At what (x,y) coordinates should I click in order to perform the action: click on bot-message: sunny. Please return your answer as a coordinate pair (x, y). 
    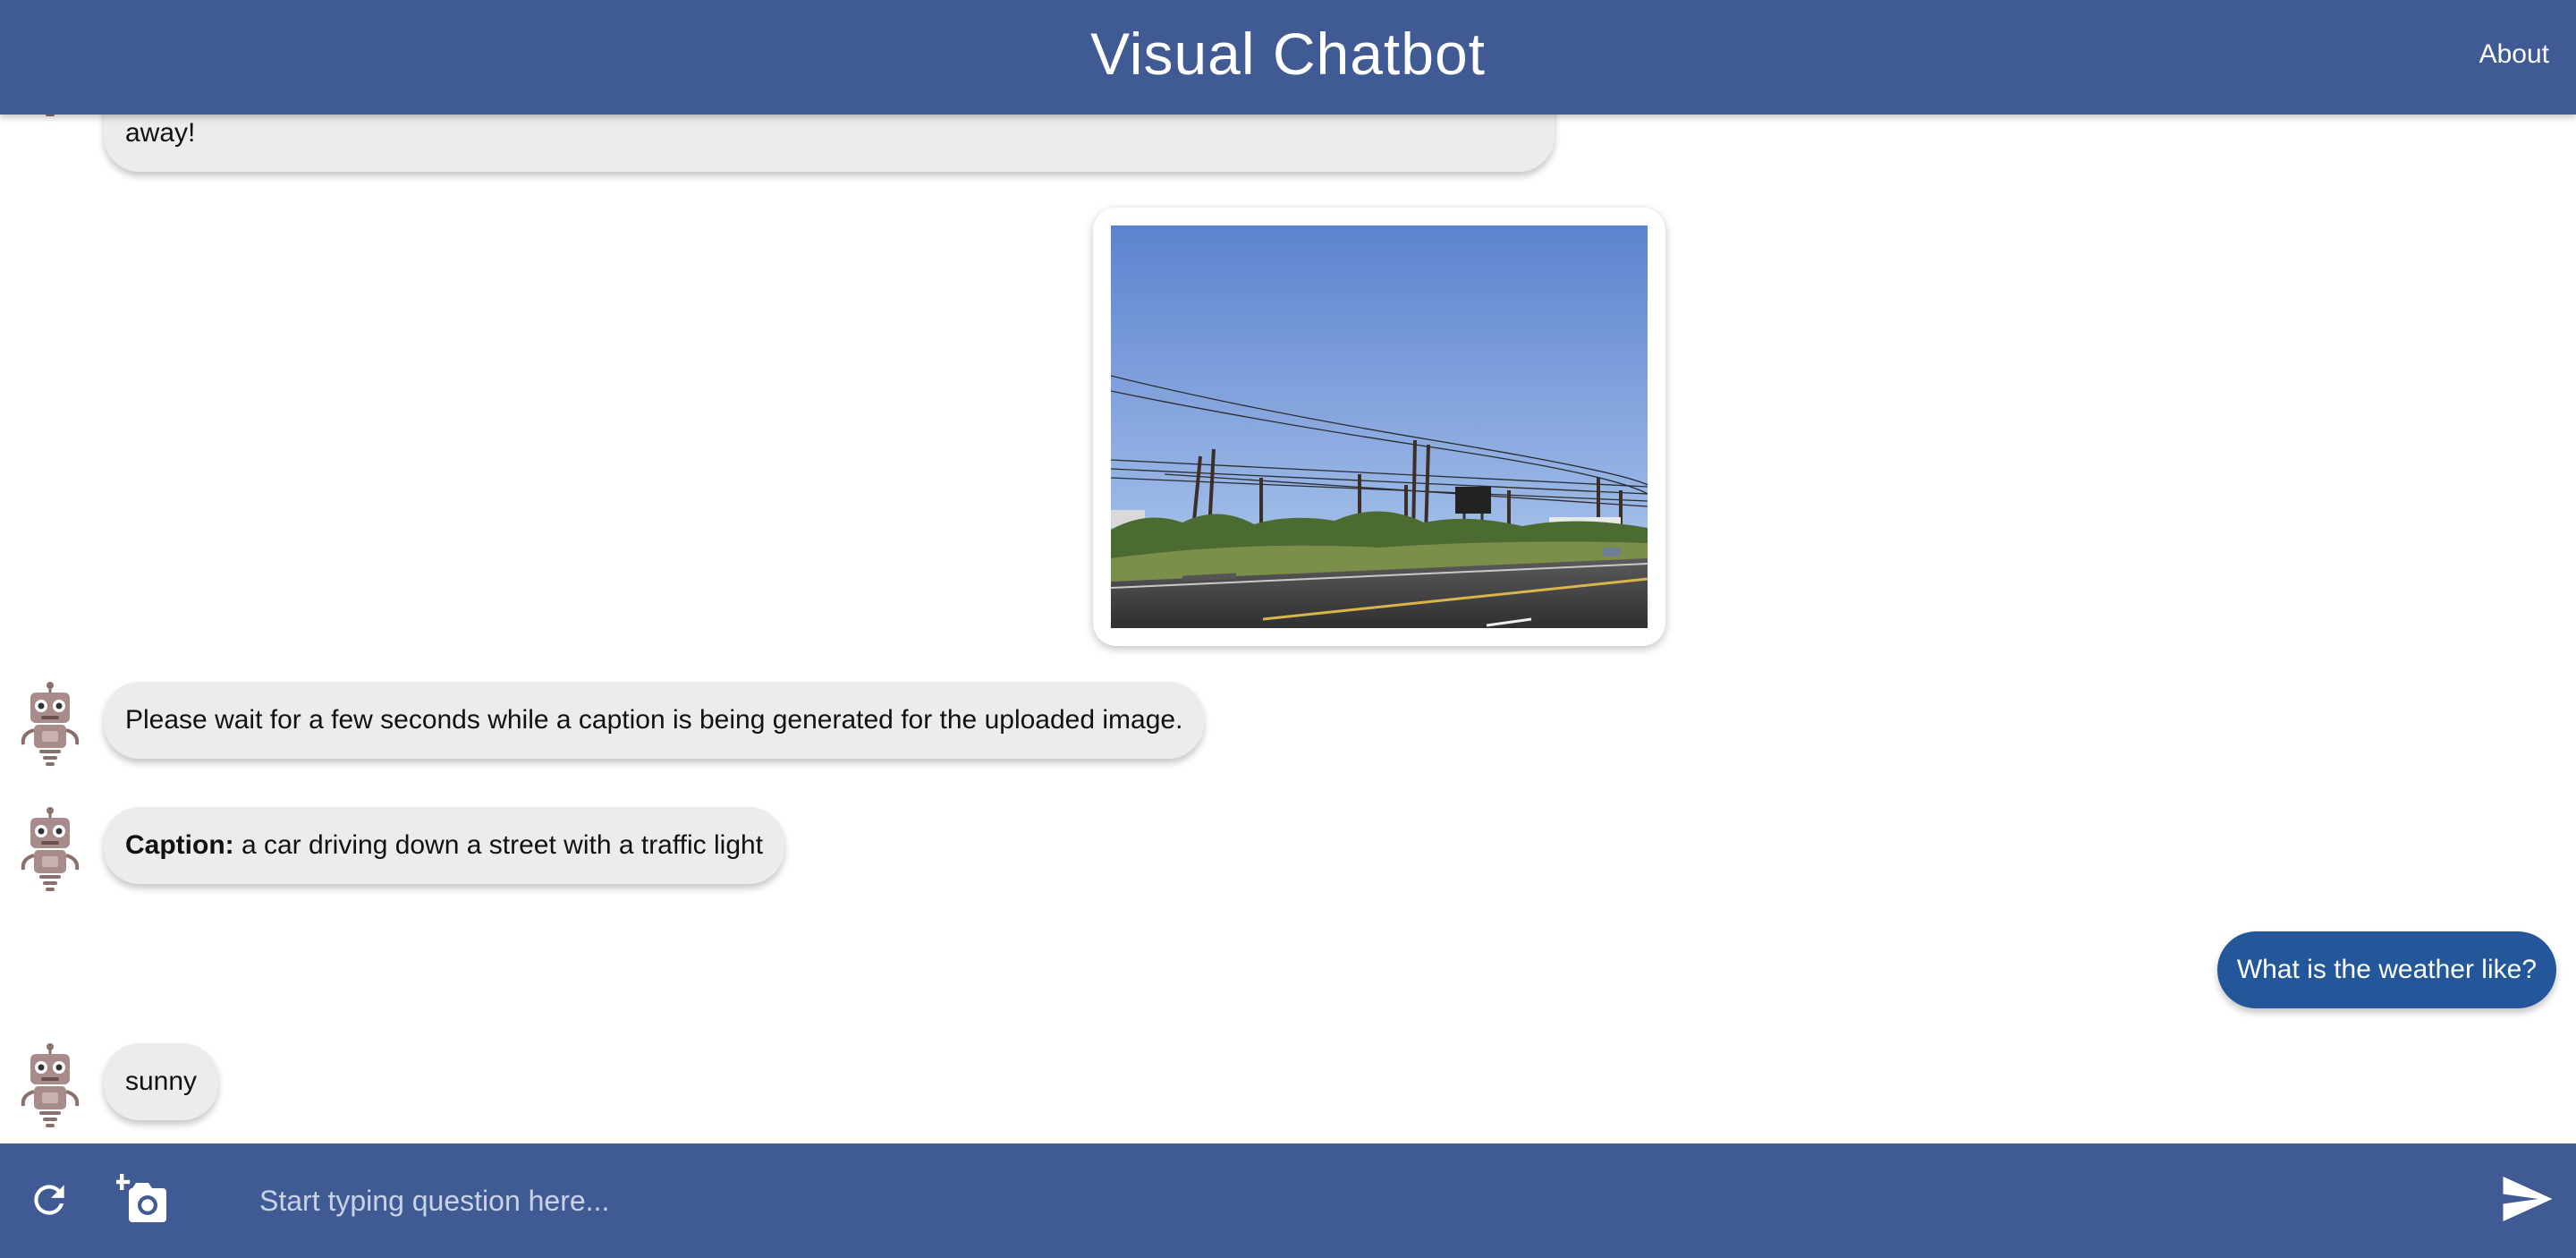
    Looking at the image, I should click on (161, 1081).